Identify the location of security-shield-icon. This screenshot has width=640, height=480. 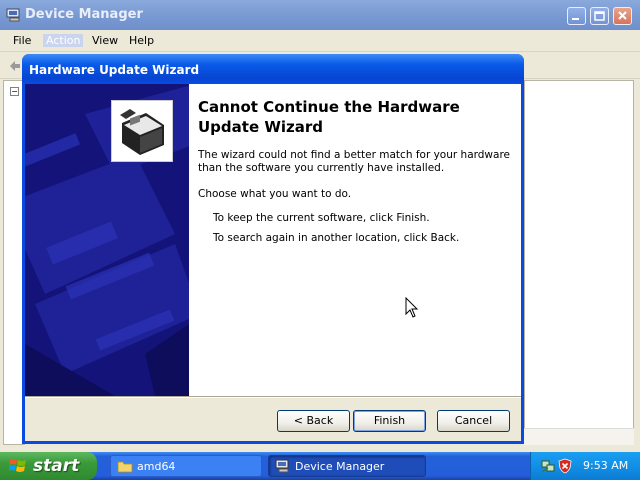
(565, 466).